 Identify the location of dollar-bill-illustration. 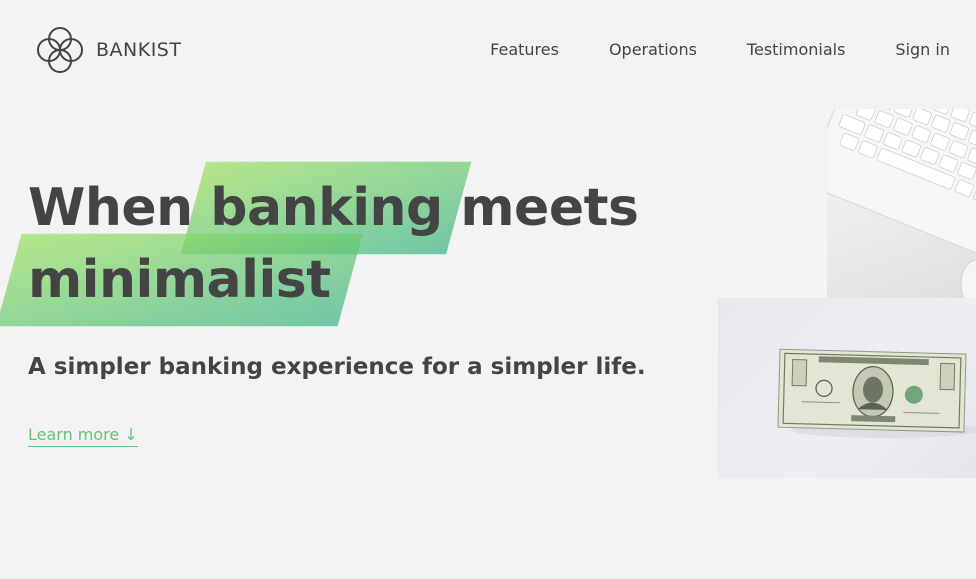
(876, 393).